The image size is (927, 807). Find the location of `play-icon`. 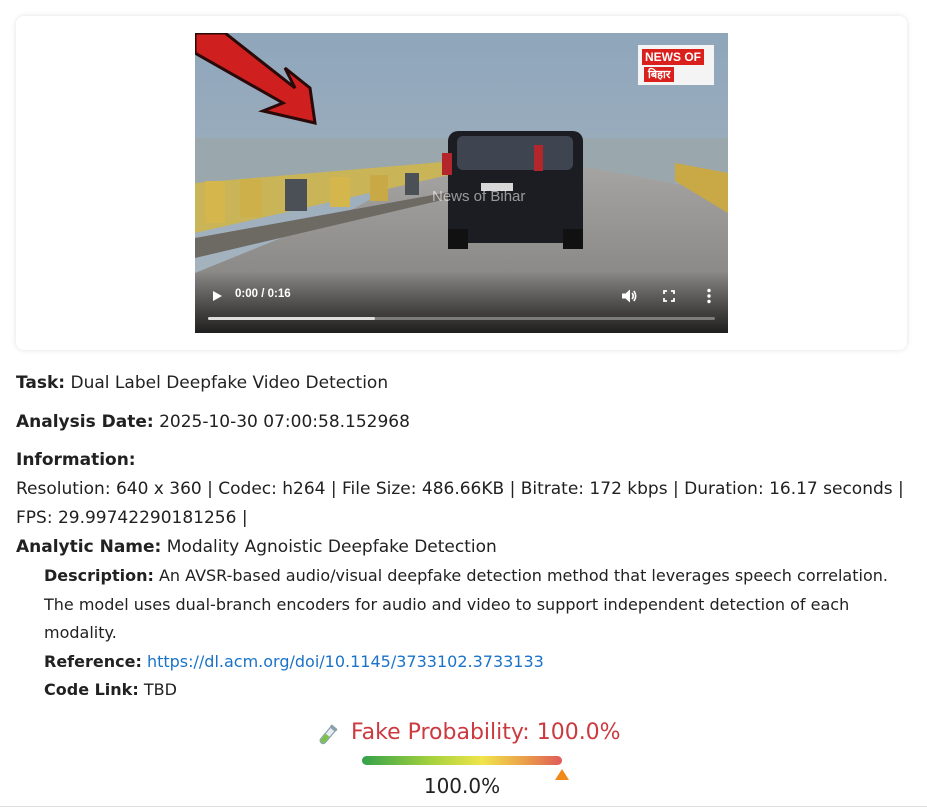

play-icon is located at coordinates (217, 296).